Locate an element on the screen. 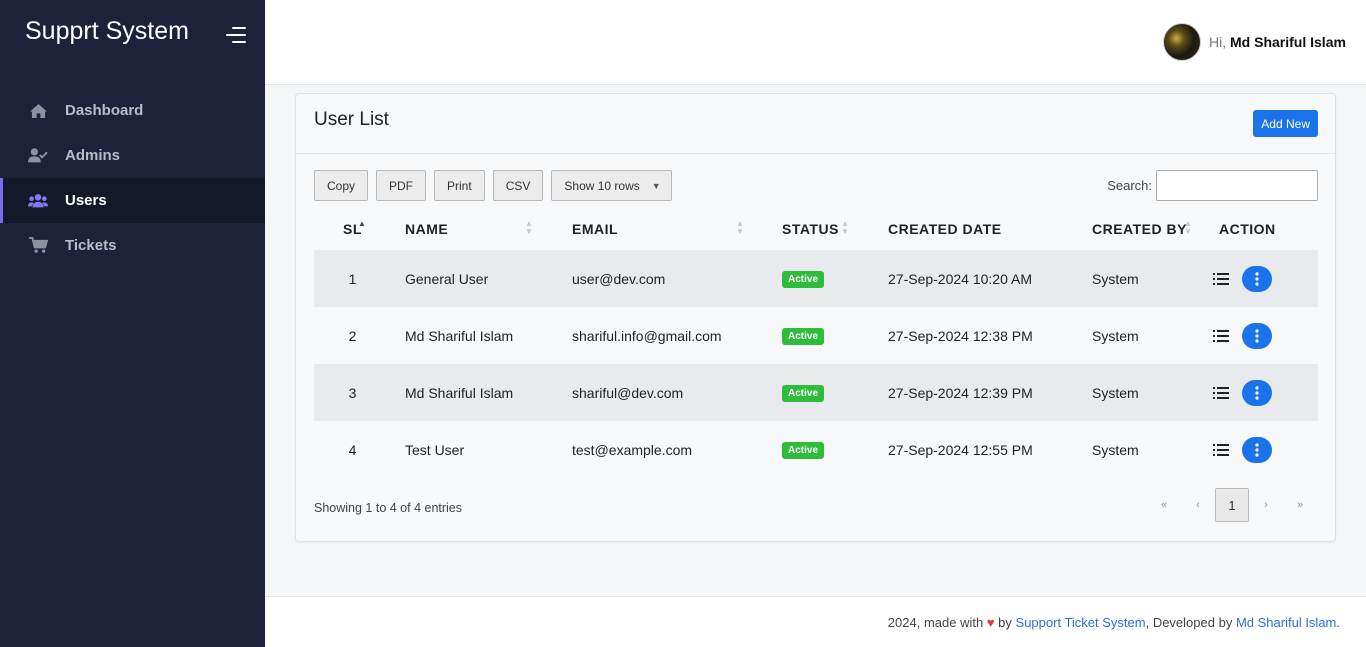 This screenshot has width=1366, height=647. pagination: « ‹ 1 › » is located at coordinates (1232, 505).